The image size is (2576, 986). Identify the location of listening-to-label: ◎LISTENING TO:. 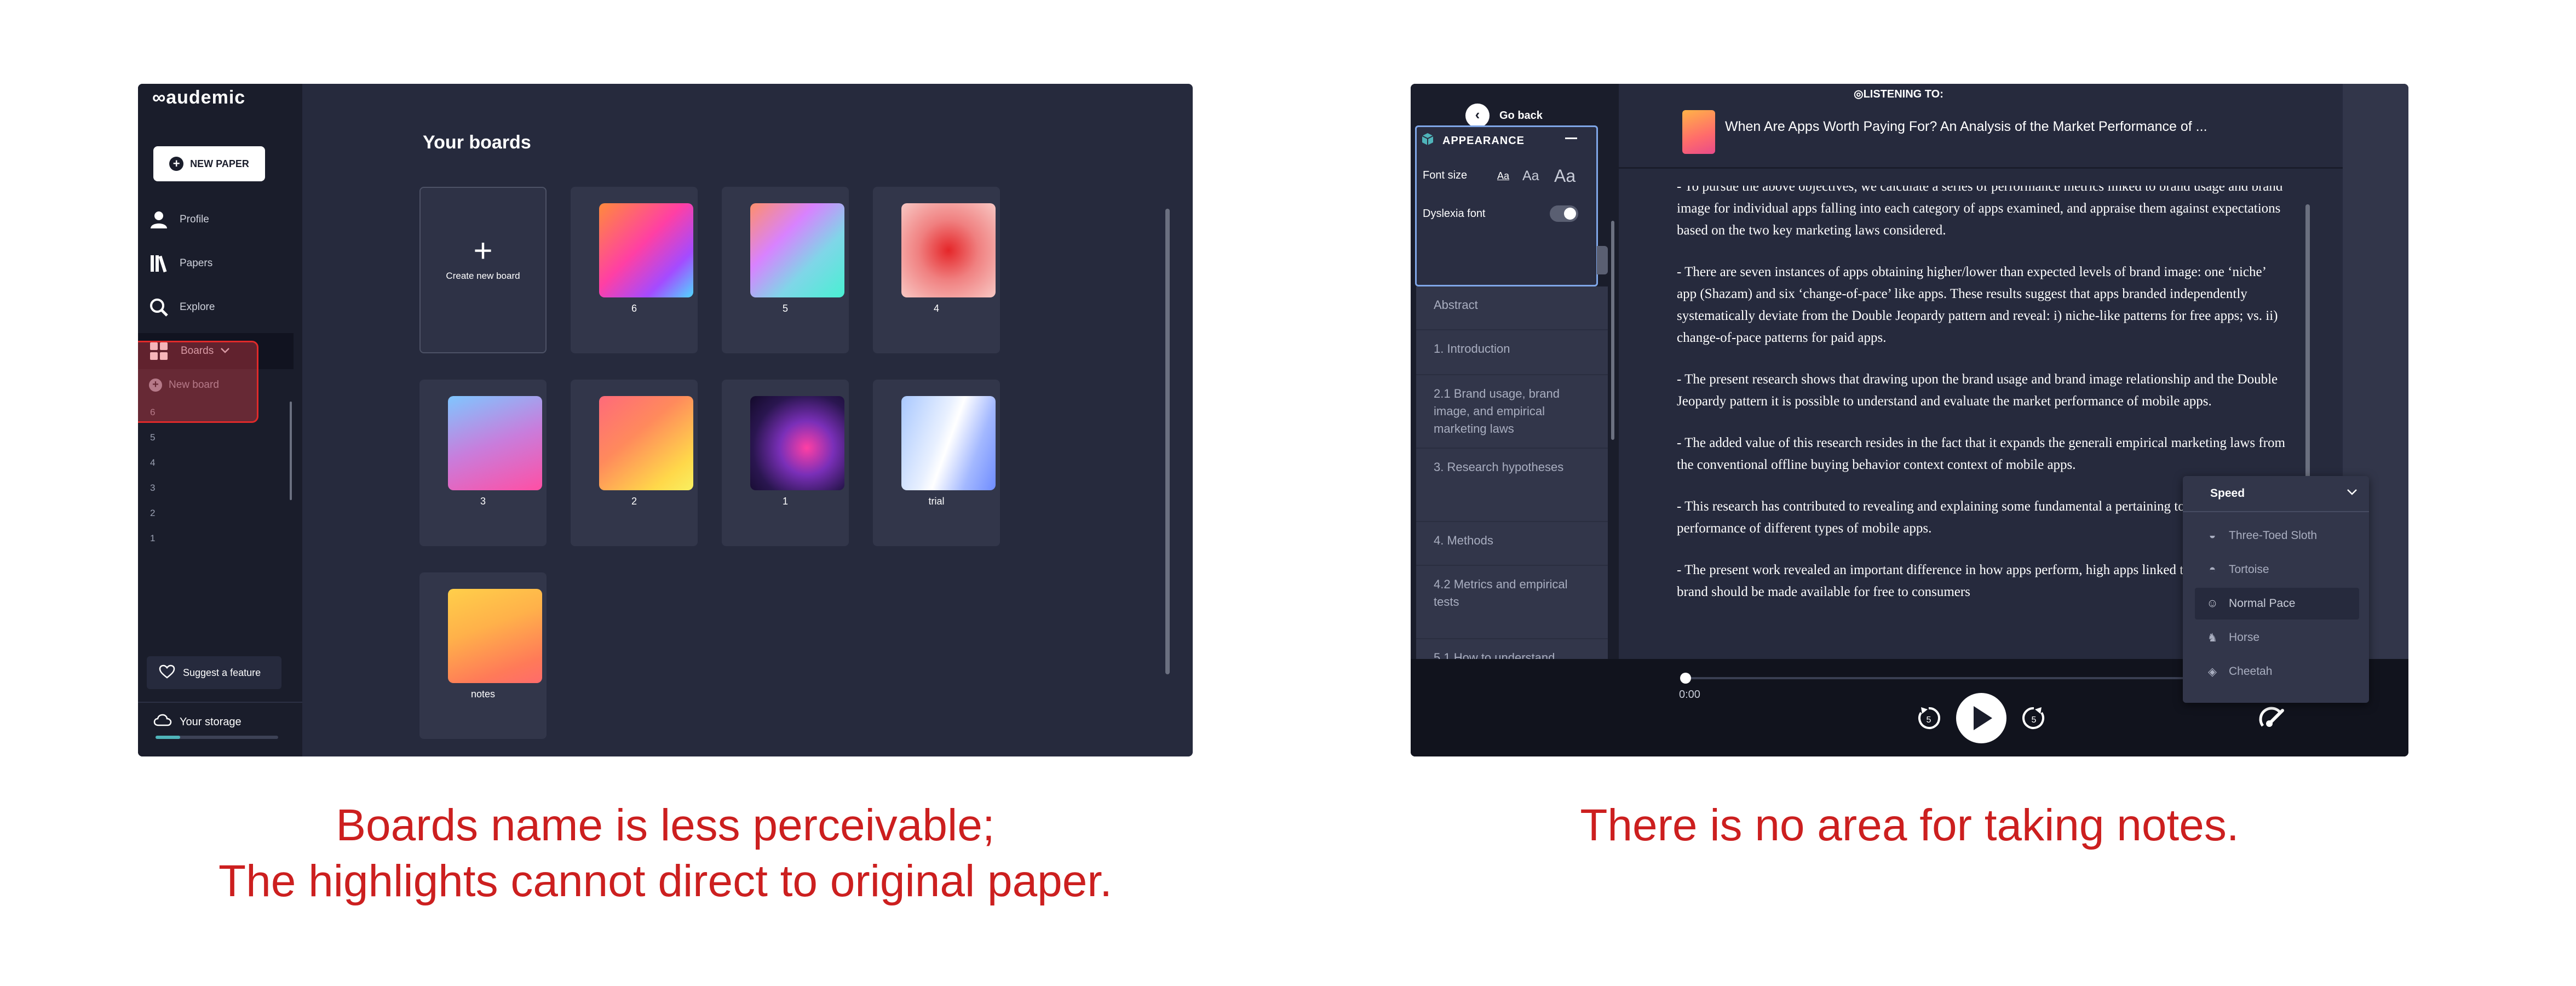
(1899, 94).